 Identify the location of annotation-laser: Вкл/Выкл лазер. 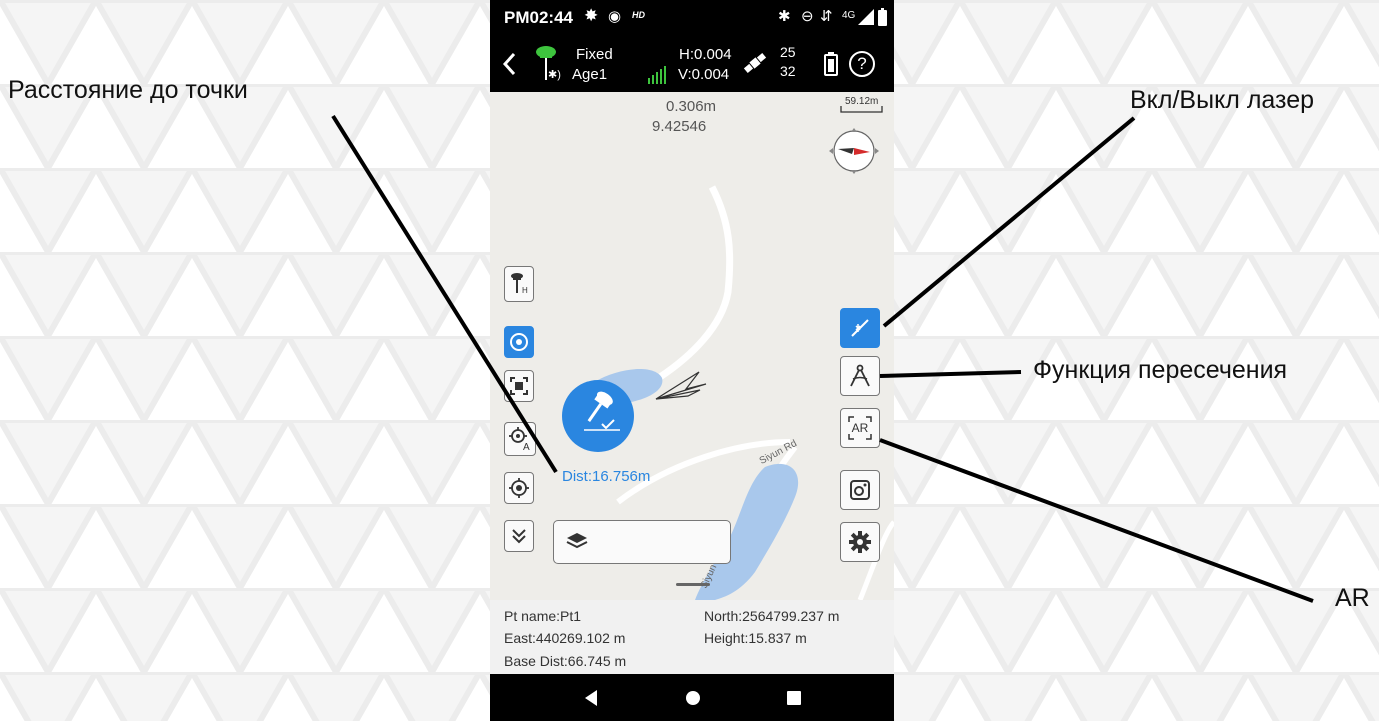
(1222, 100).